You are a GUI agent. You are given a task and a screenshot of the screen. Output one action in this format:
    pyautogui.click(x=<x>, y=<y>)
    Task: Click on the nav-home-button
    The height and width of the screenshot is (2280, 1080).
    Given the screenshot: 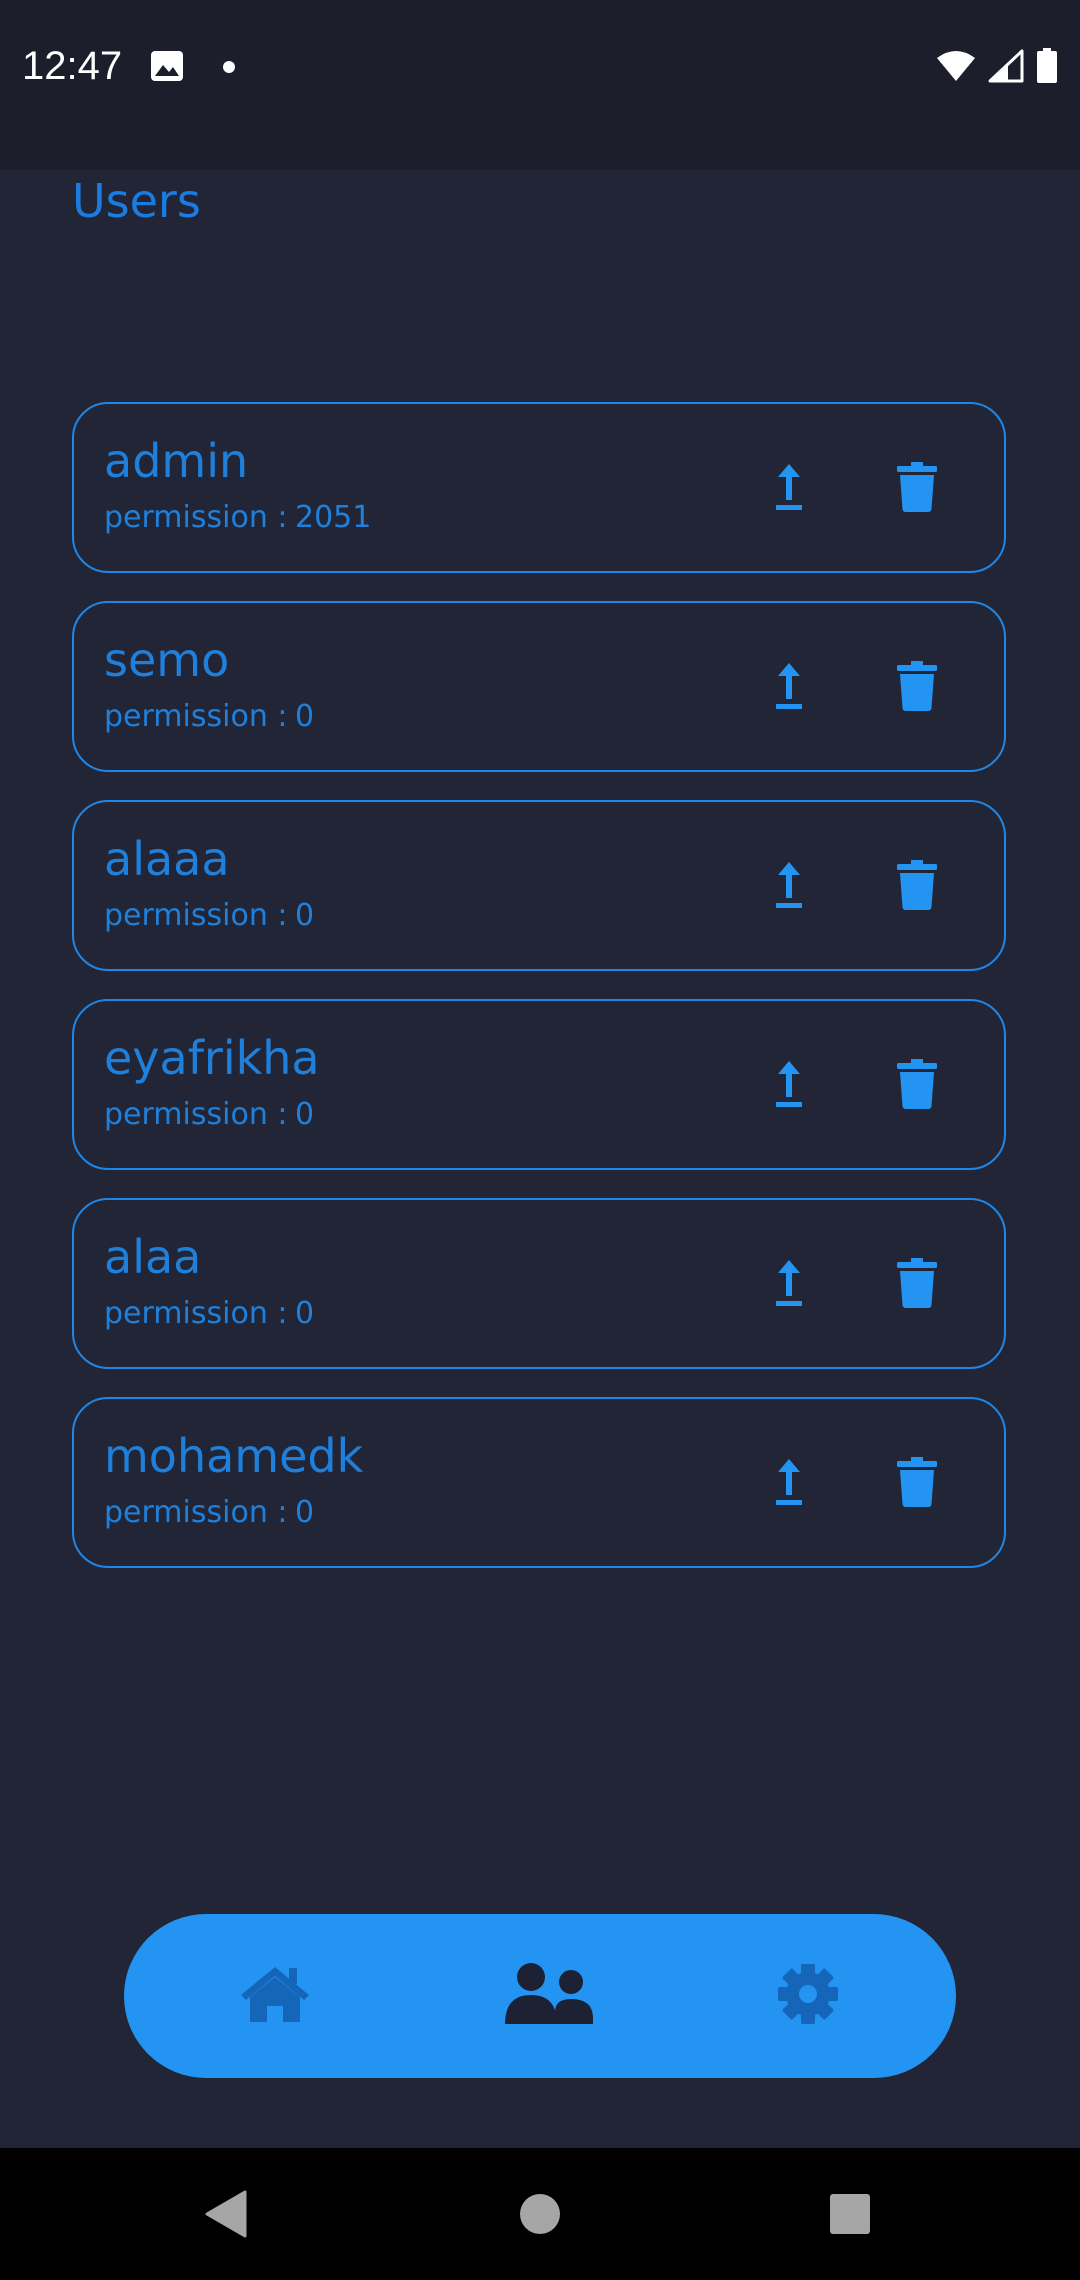 What is the action you would take?
    pyautogui.click(x=275, y=1996)
    